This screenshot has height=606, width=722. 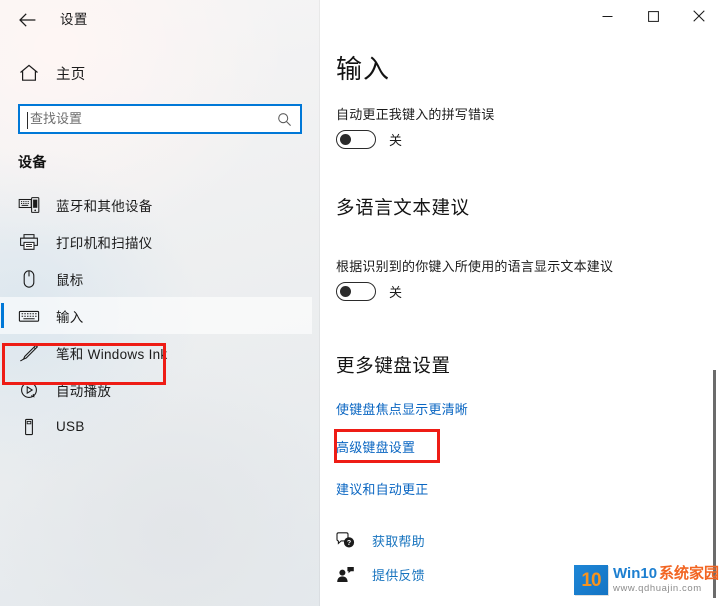 What do you see at coordinates (29, 316) in the screenshot?
I see `keyboard-icon` at bounding box center [29, 316].